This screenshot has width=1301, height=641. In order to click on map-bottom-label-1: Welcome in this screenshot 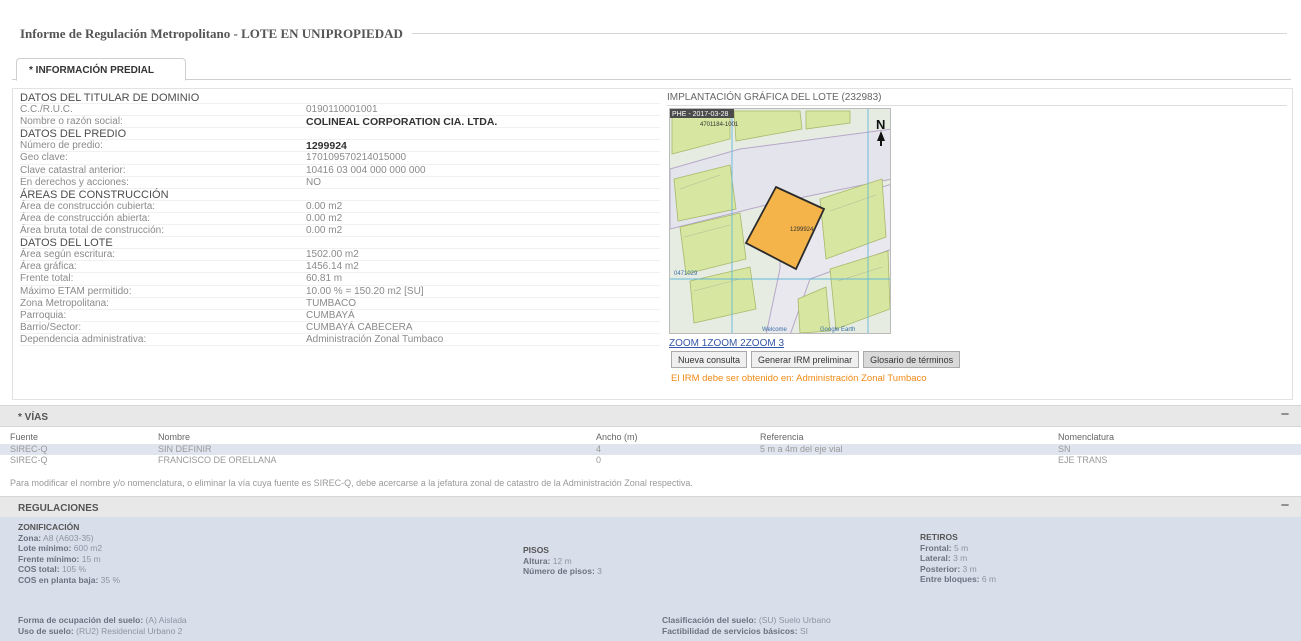, I will do `click(775, 330)`.